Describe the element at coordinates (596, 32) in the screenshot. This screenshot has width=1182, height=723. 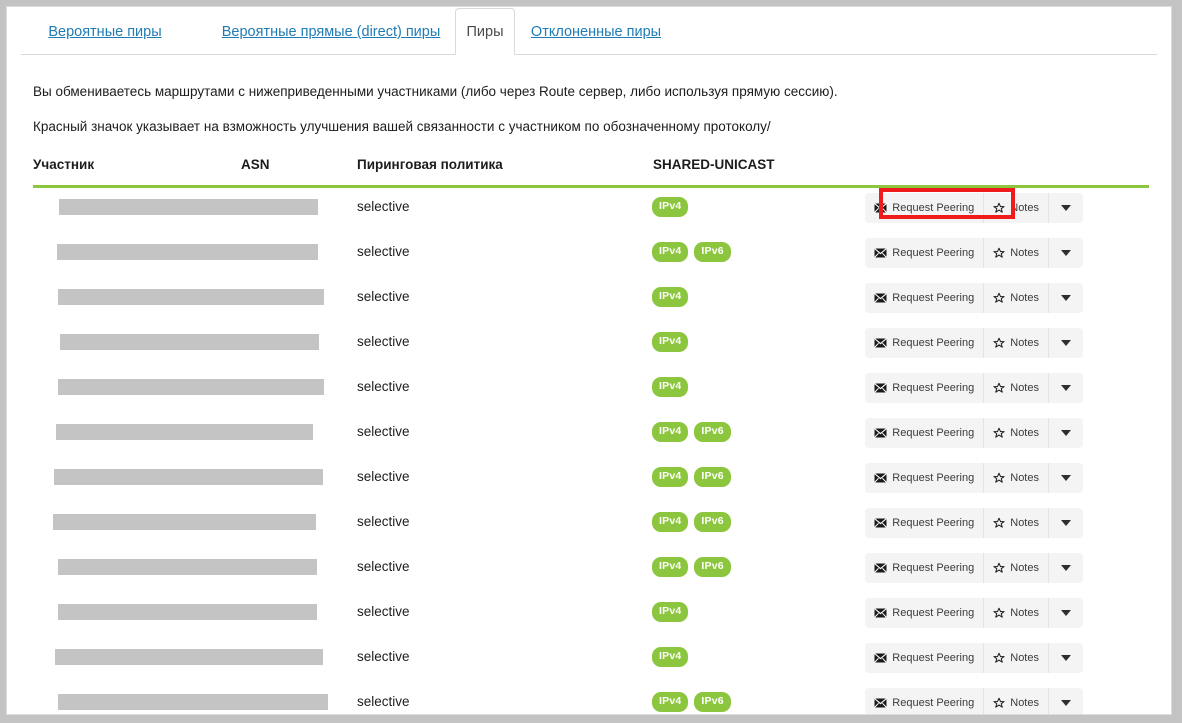
I see `tab-declined-peers: Отклоненные пиры` at that location.